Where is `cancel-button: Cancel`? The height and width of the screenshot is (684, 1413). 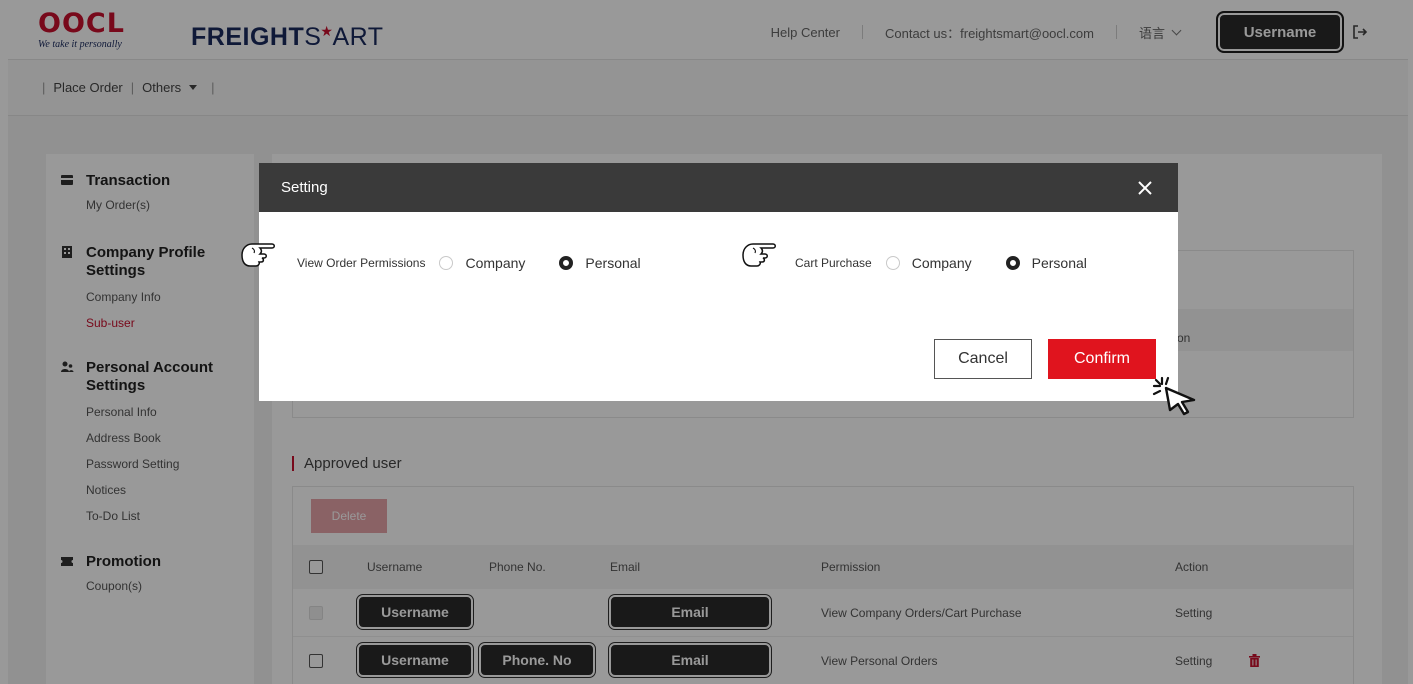 cancel-button: Cancel is located at coordinates (983, 359).